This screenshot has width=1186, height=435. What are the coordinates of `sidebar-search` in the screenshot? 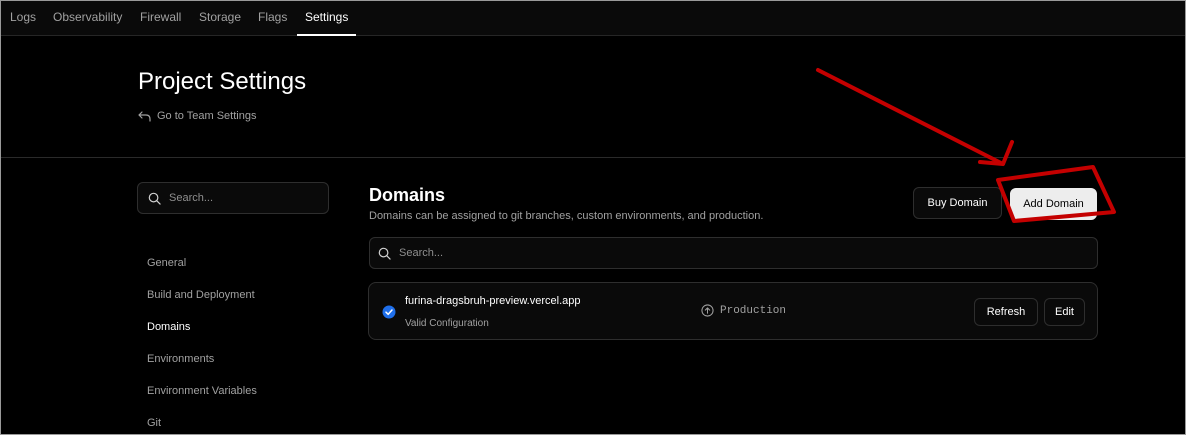 It's located at (233, 198).